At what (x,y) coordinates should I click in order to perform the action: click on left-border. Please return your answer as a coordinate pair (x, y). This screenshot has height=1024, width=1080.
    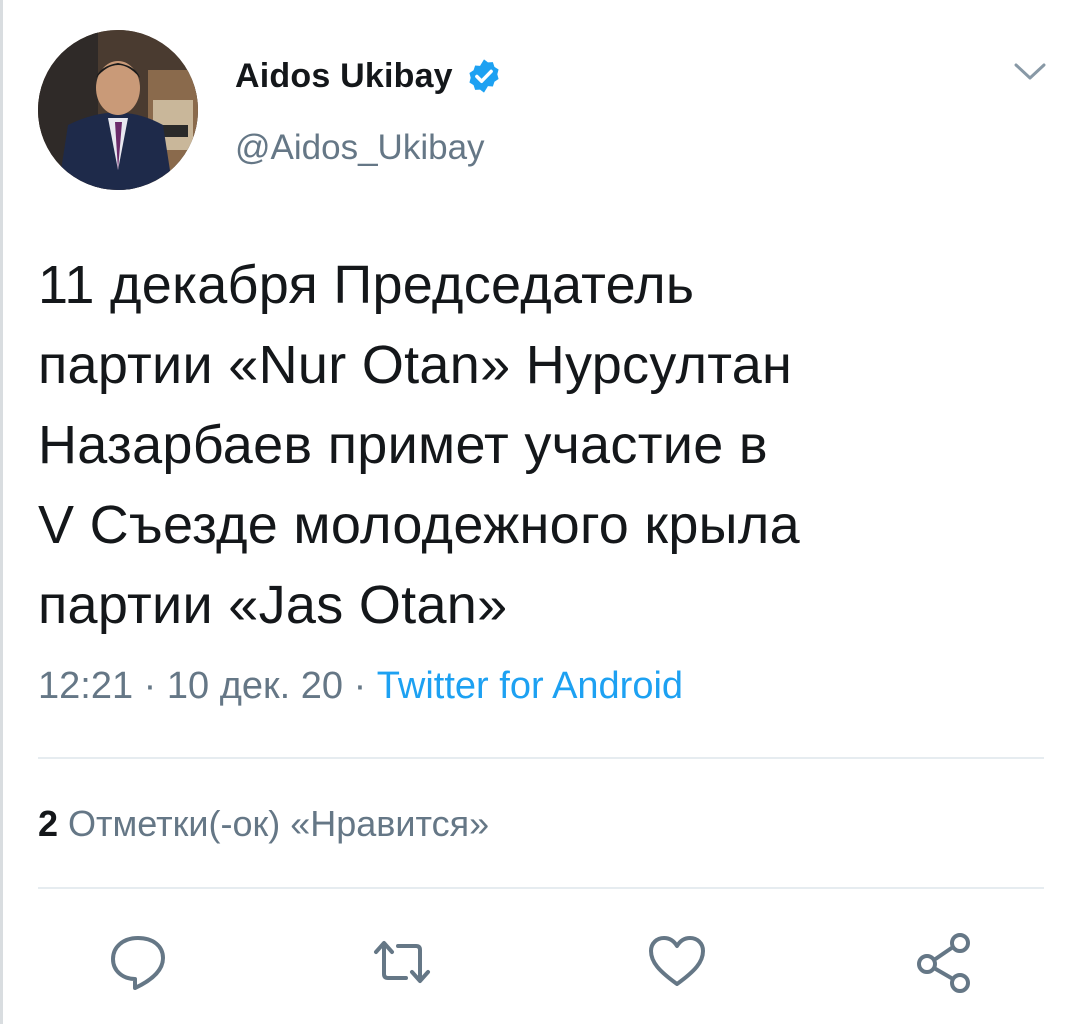
    Looking at the image, I should click on (1, 512).